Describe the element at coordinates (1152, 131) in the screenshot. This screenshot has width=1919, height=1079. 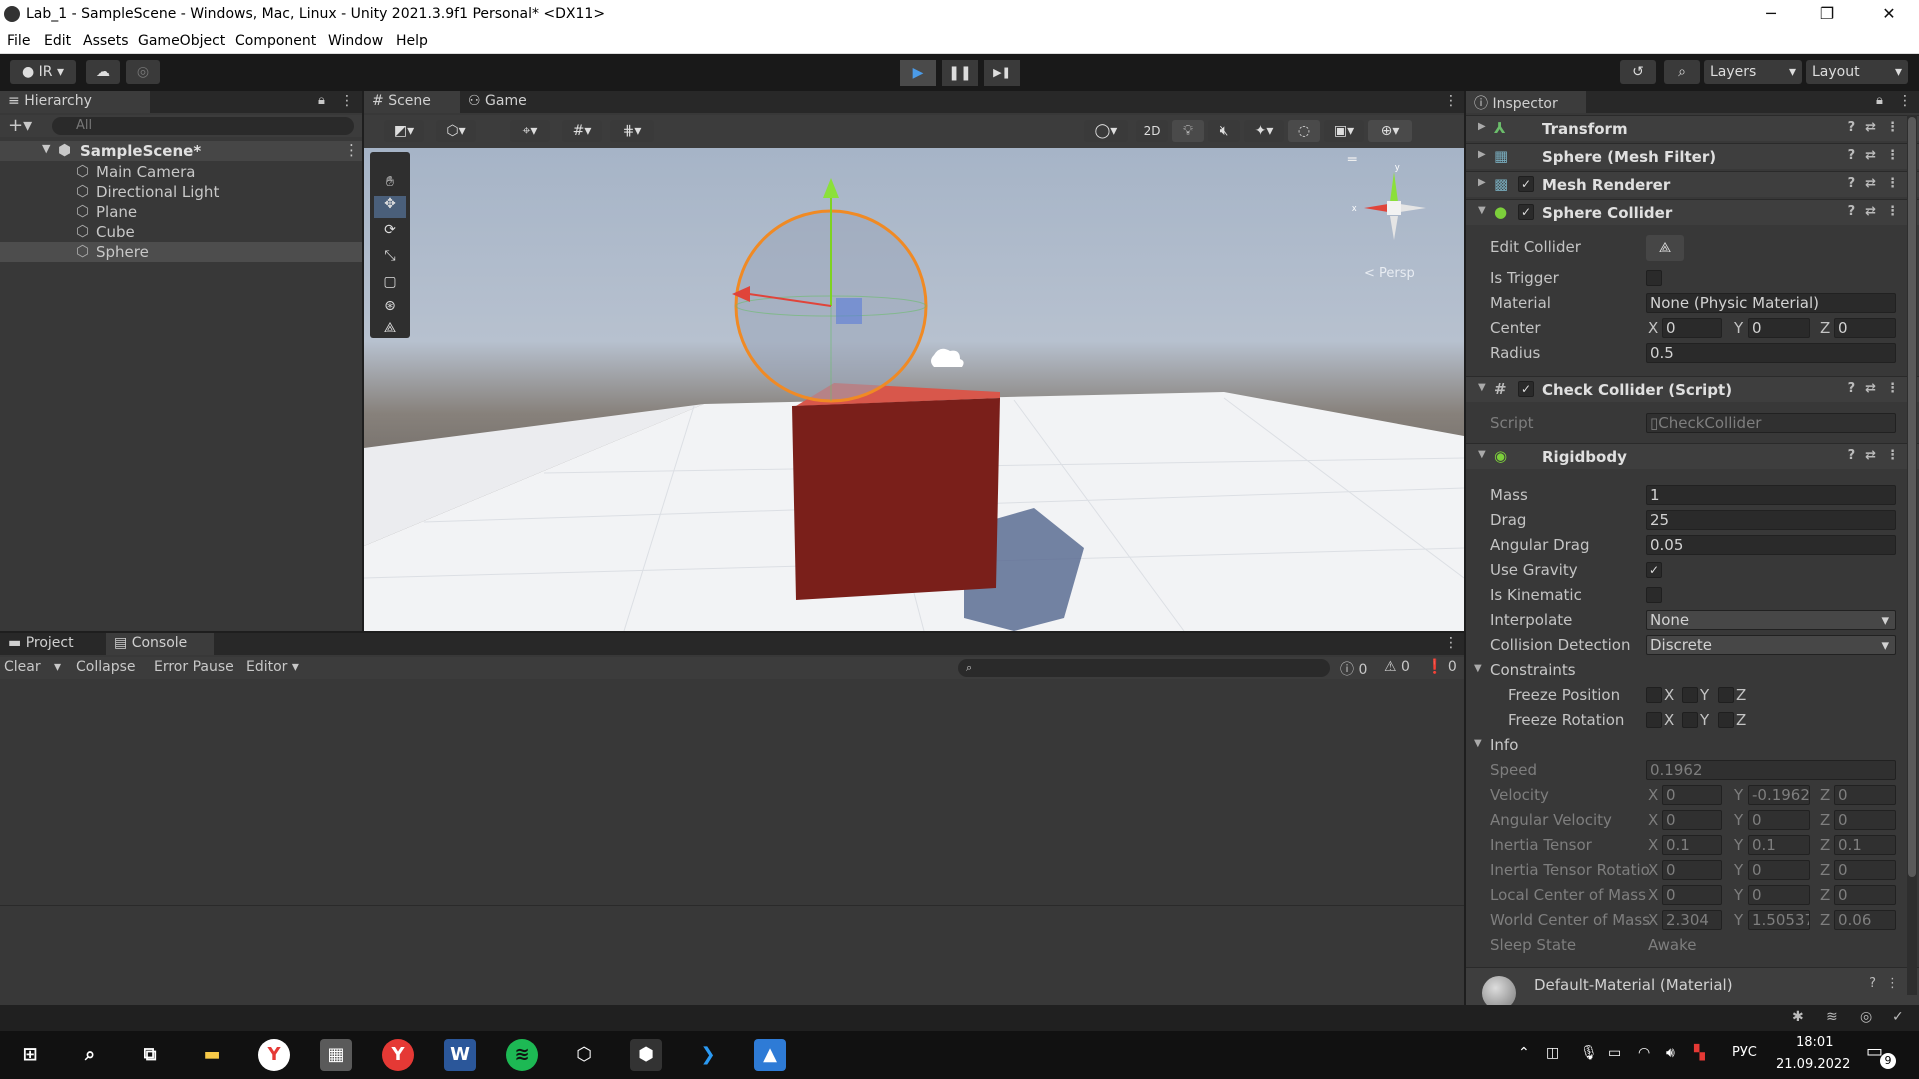
I see `mode-2d-button: 2D` at that location.